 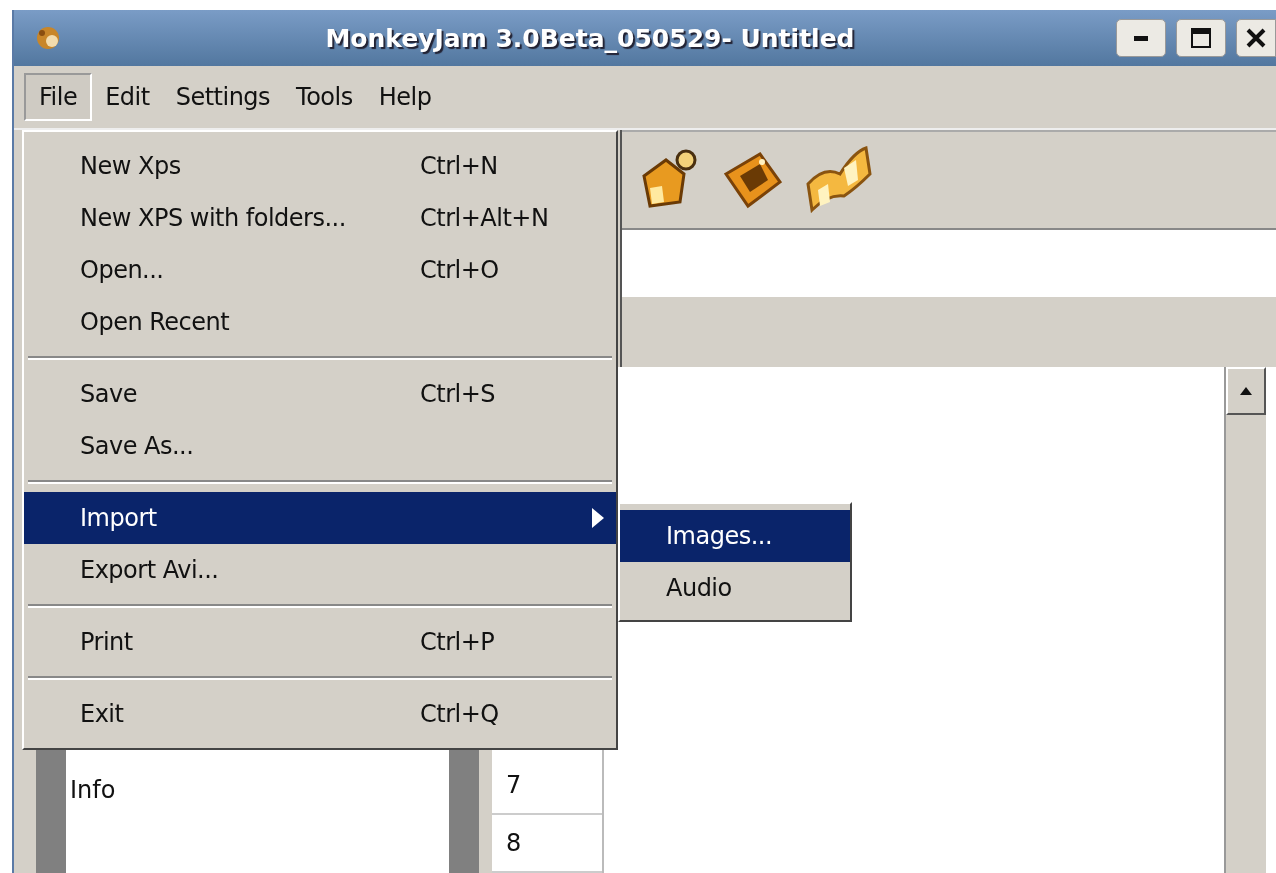 What do you see at coordinates (320, 518) in the screenshot?
I see `menu-item: Import` at bounding box center [320, 518].